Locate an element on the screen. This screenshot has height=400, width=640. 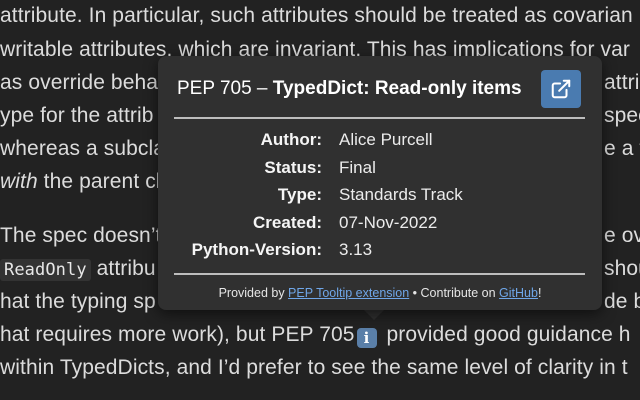
meta-row-python-version: Python-Version: 3.13 is located at coordinates (282, 249).